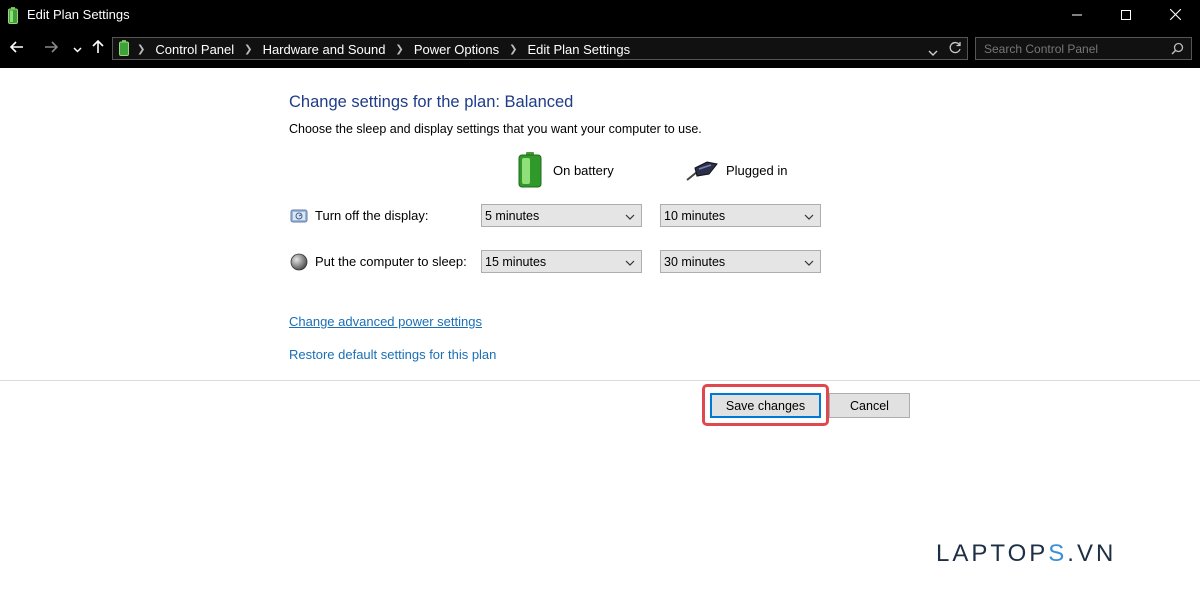 The height and width of the screenshot is (600, 1200). I want to click on breadcrumb-edit-plan-settings: Edit Plan Settings, so click(578, 49).